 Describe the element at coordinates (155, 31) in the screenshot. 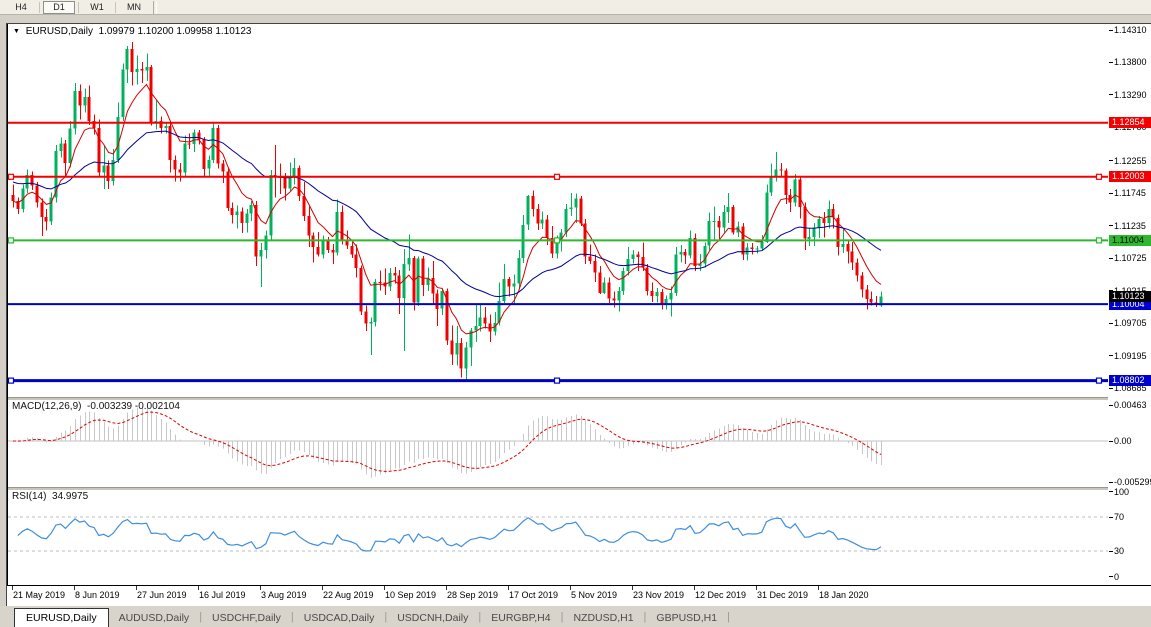

I see `ohlc-high: 1.10200` at that location.